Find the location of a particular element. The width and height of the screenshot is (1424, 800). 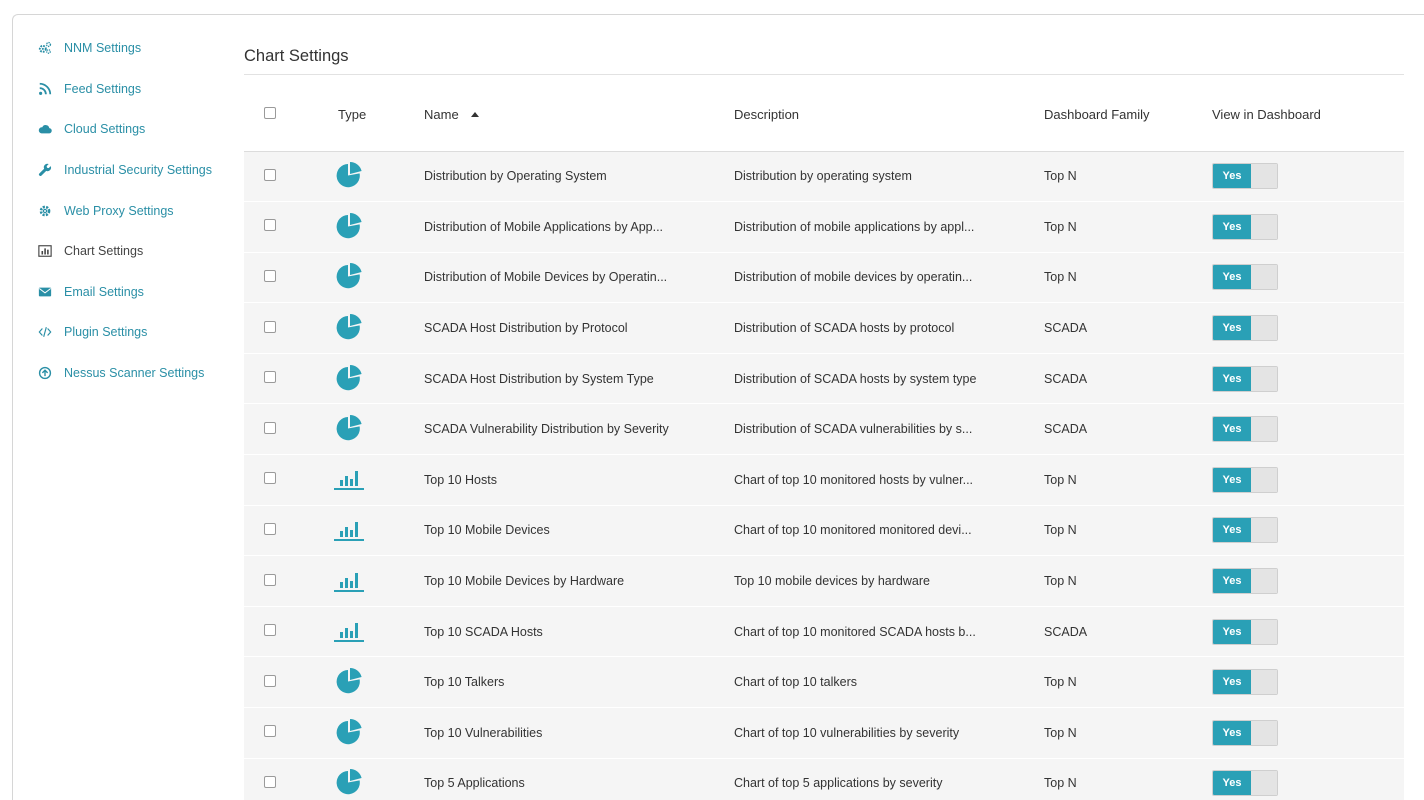

header-name: Name is located at coordinates (579, 113).